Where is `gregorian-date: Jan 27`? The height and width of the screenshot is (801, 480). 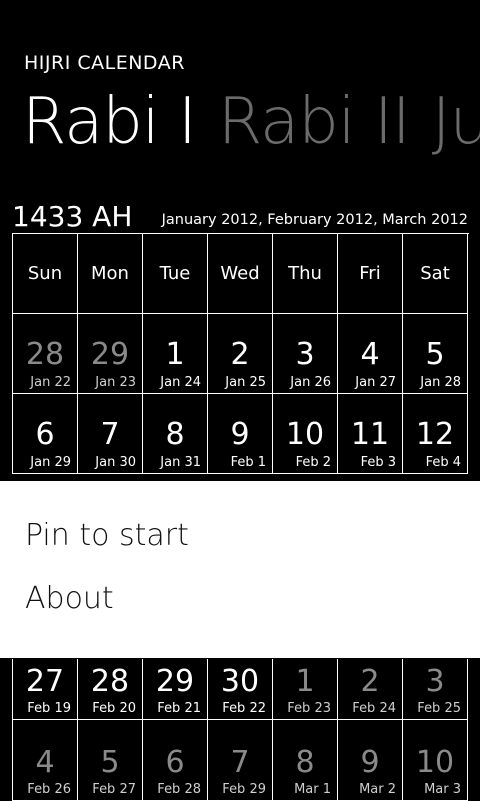
gregorian-date: Jan 27 is located at coordinates (375, 382).